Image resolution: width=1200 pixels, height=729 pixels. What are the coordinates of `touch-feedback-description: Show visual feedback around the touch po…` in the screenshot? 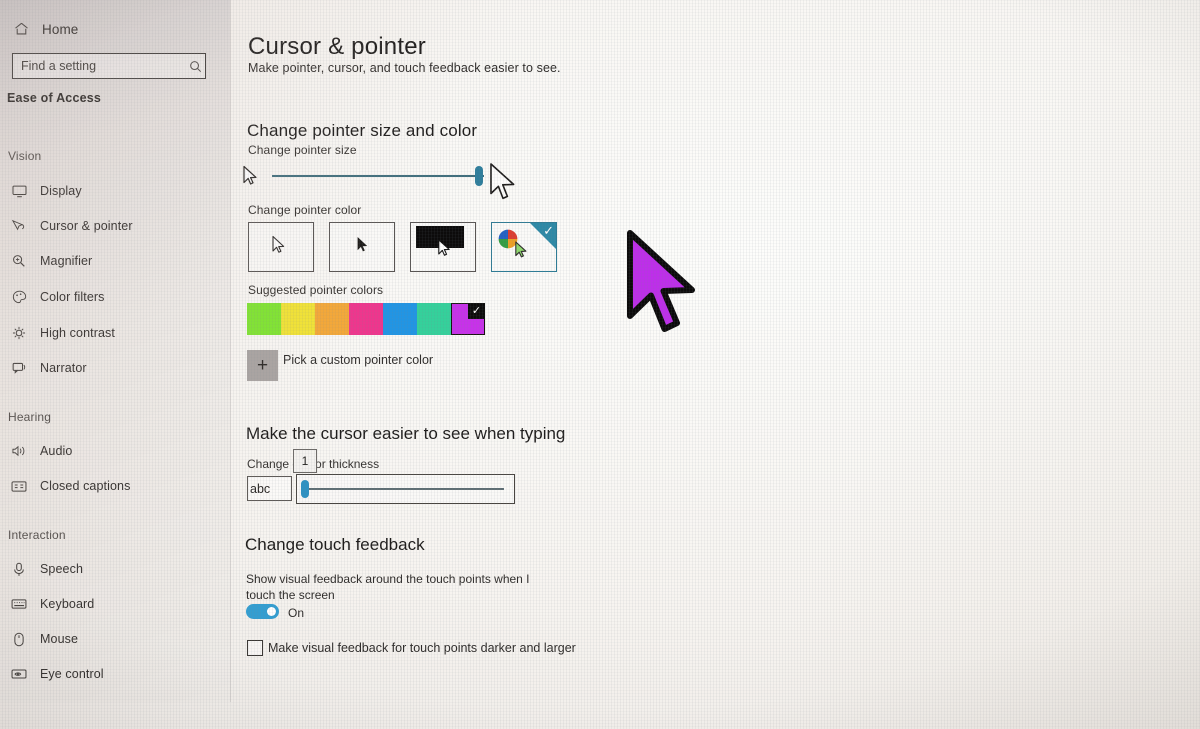 It's located at (388, 587).